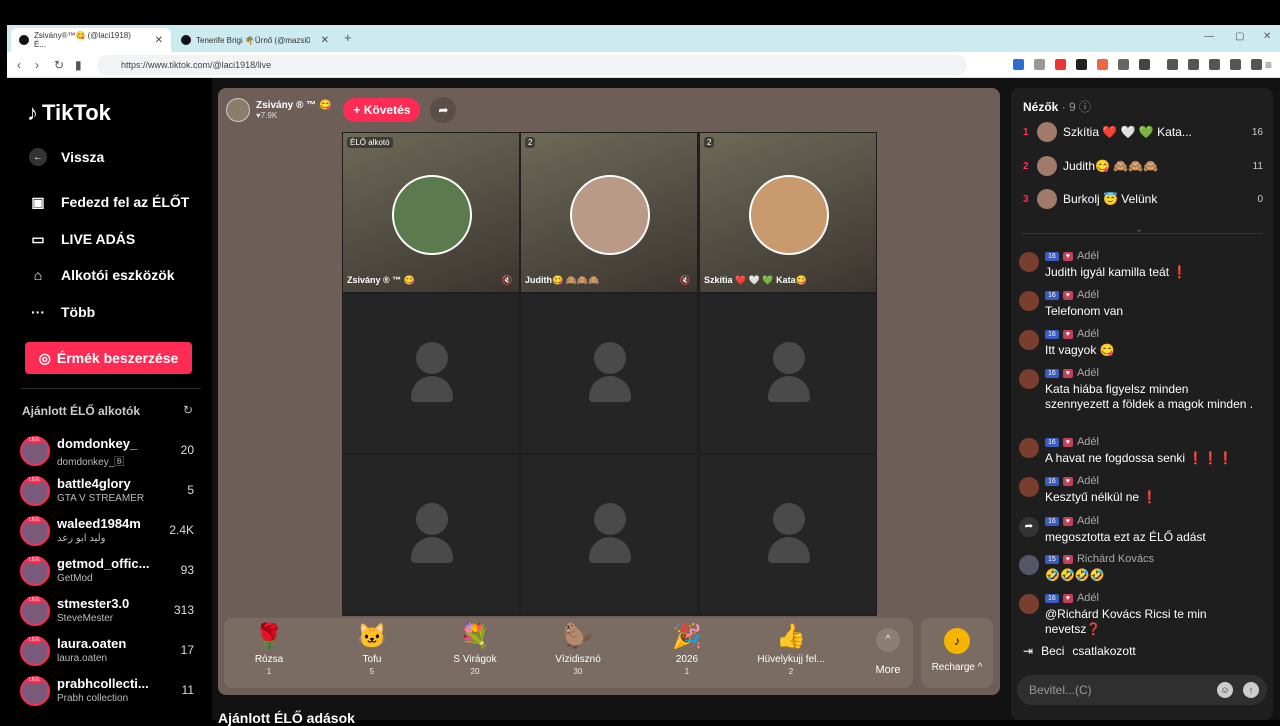  I want to click on host-name: Zsivány ® ™ 😋, so click(293, 105).